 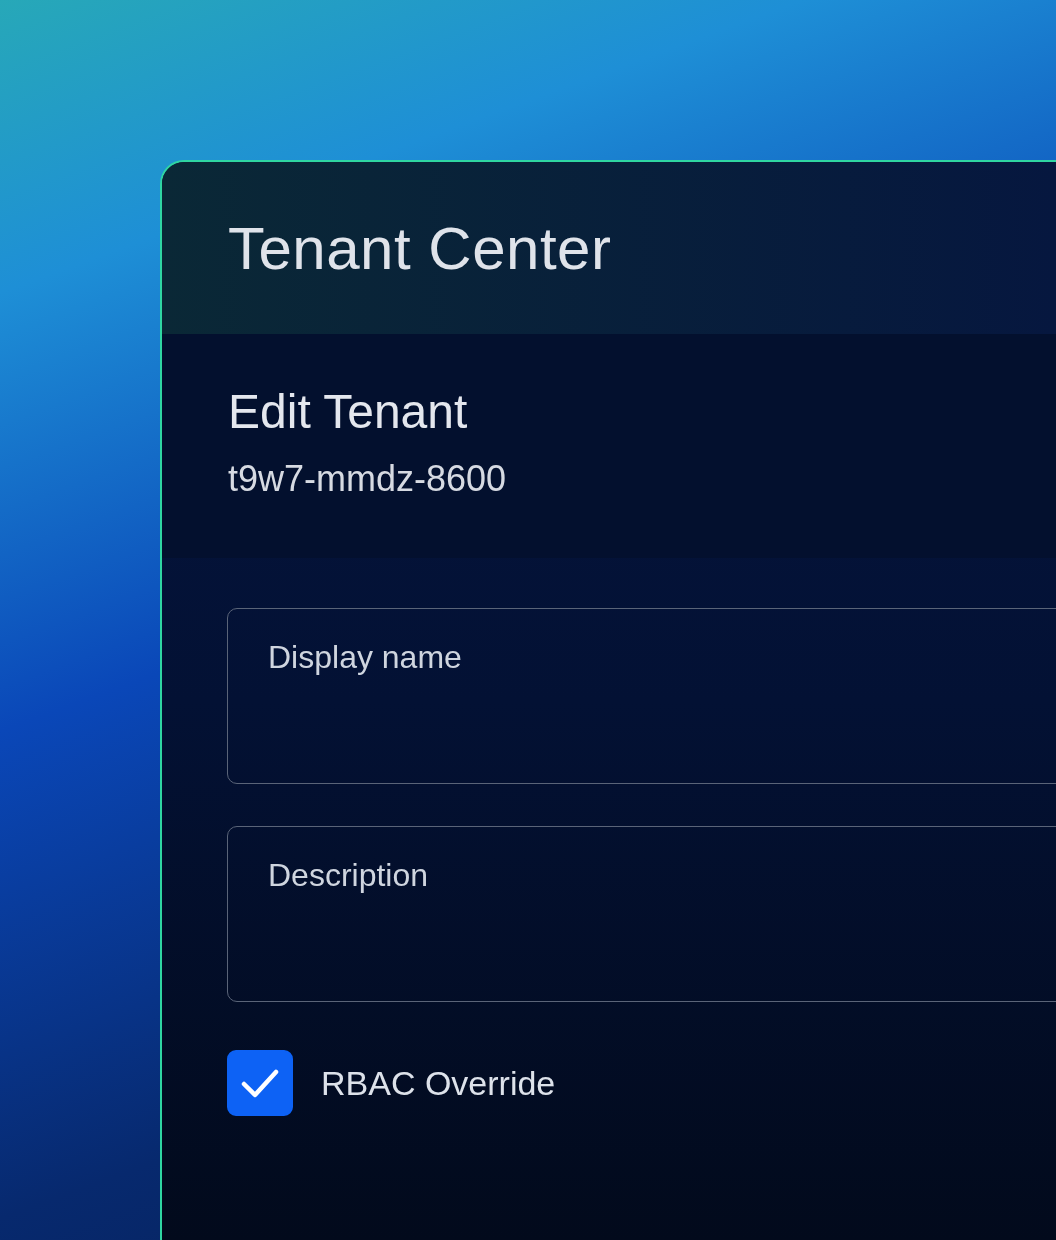 What do you see at coordinates (348, 412) in the screenshot?
I see `section-title: Edit Tenant` at bounding box center [348, 412].